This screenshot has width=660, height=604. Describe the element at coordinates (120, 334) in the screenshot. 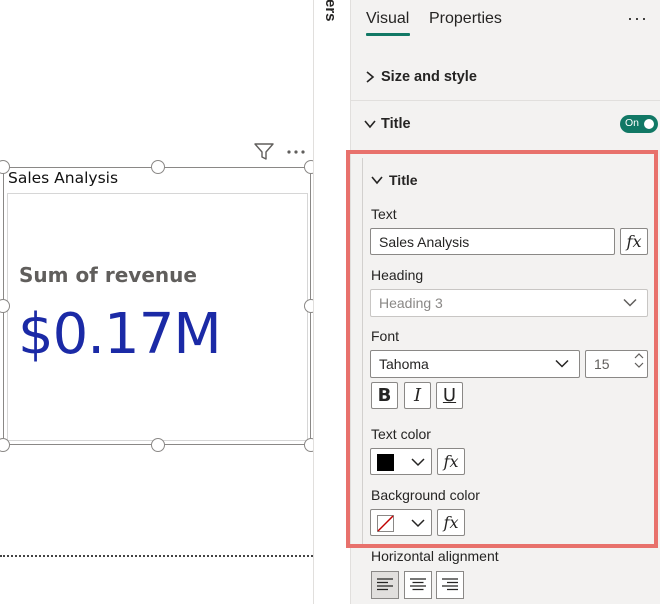

I see `card-value: $0.17M` at that location.